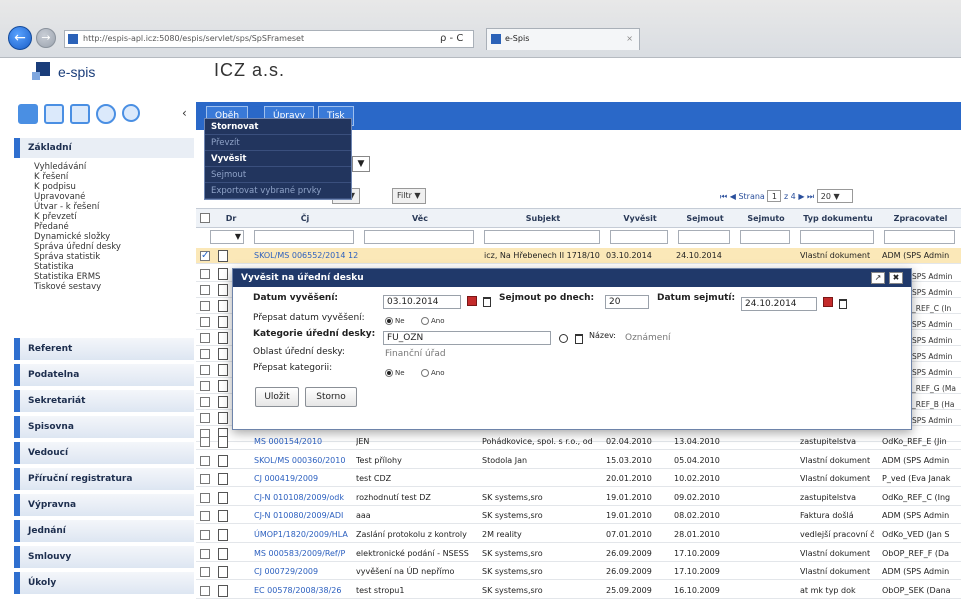  What do you see at coordinates (104, 148) in the screenshot?
I see `sidebar-section-basic: Základní` at bounding box center [104, 148].